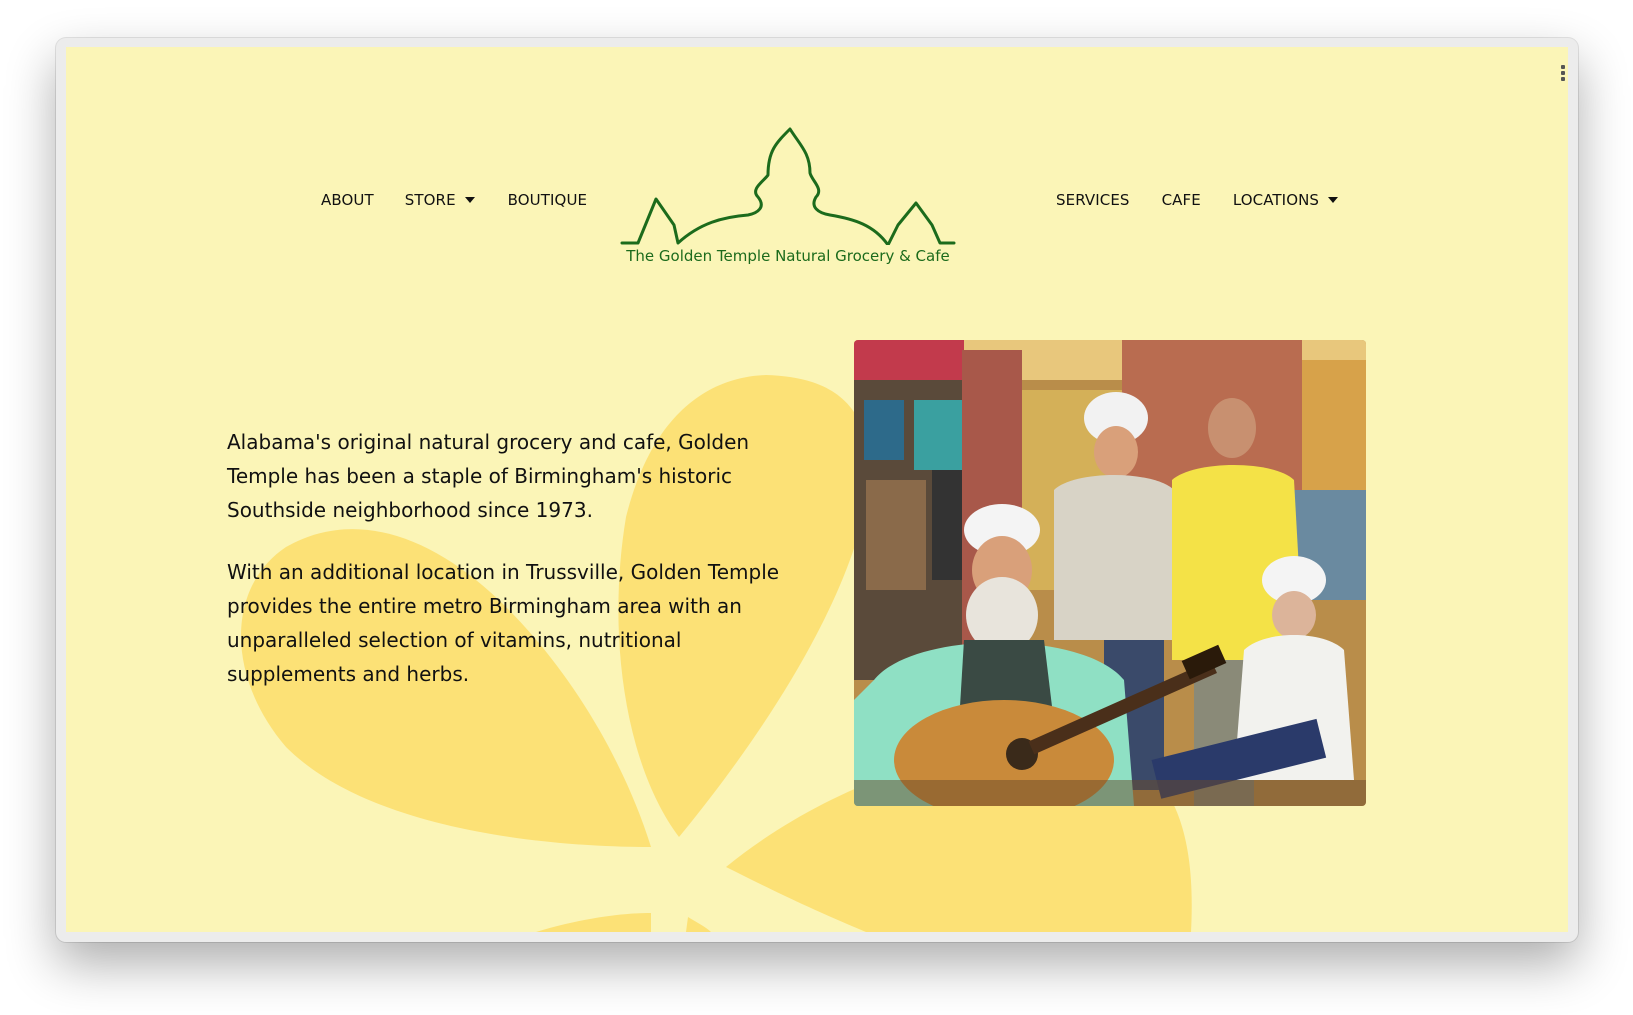 The width and height of the screenshot is (1633, 1015). I want to click on nav-left: ABOUT STORE BOUTIQUE, so click(454, 200).